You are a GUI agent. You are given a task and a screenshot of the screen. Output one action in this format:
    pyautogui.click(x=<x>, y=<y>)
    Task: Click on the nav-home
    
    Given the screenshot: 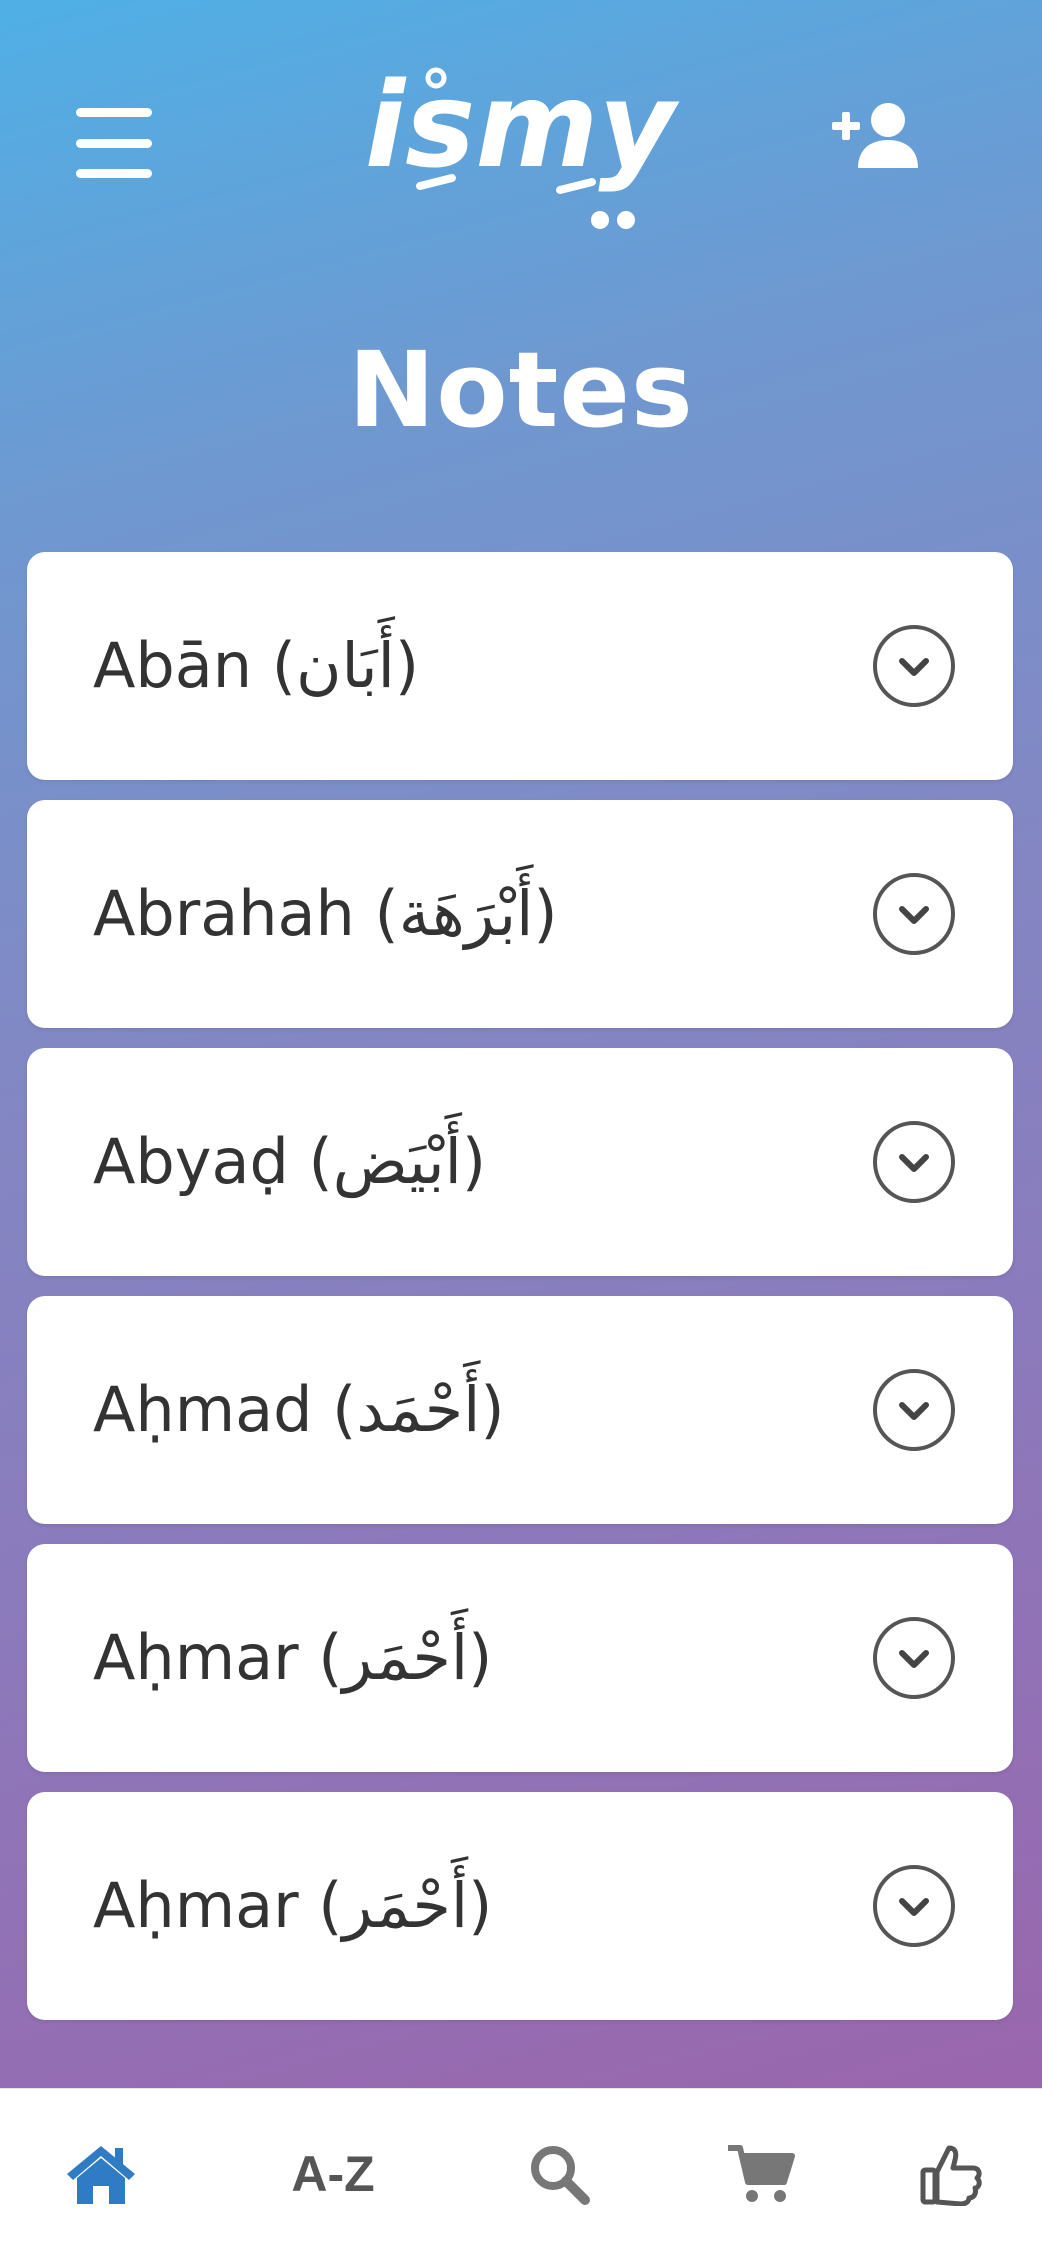 What is the action you would take?
    pyautogui.click(x=101, y=2174)
    